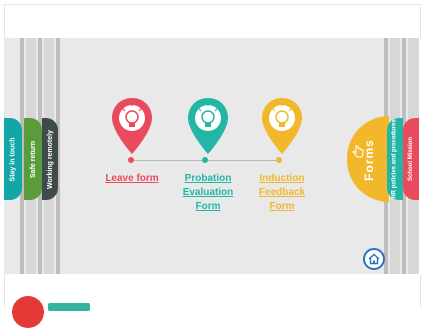 This screenshot has height=328, width=421. I want to click on tab-safe-return: Safe return, so click(33, 159).